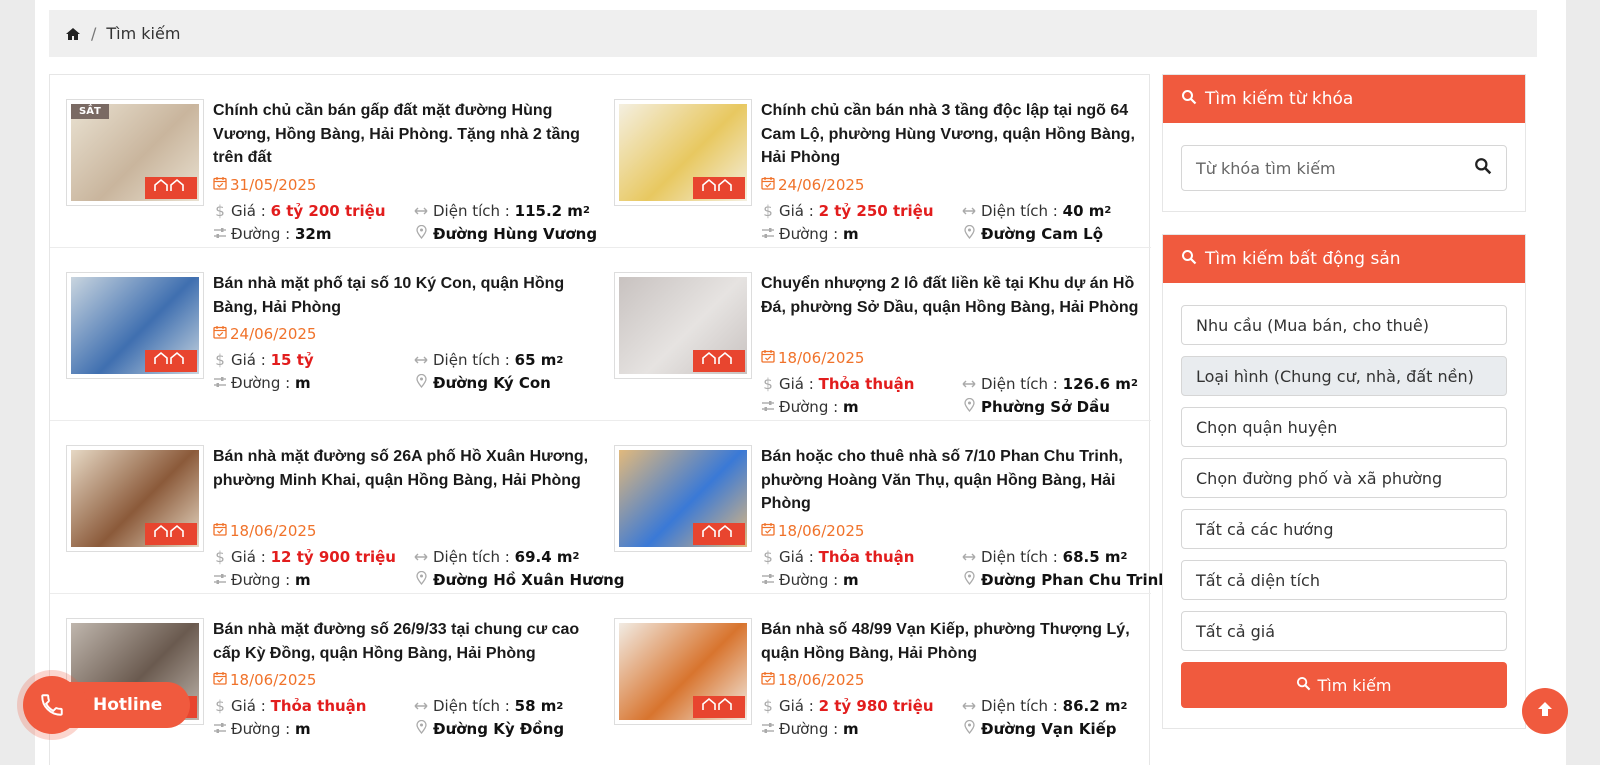 The width and height of the screenshot is (1600, 765). Describe the element at coordinates (1267, 427) in the screenshot. I see `select-district-label: Chọn quận huyện` at that location.